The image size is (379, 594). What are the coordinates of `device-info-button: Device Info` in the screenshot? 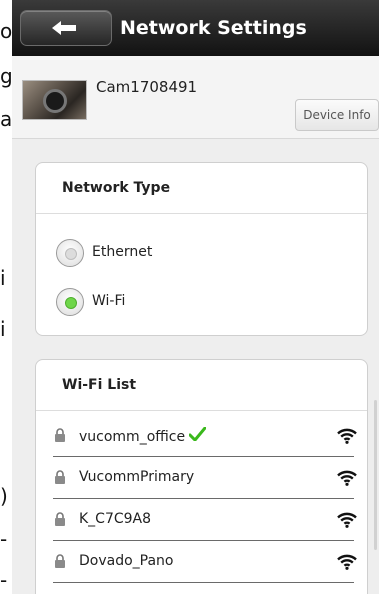 It's located at (337, 115).